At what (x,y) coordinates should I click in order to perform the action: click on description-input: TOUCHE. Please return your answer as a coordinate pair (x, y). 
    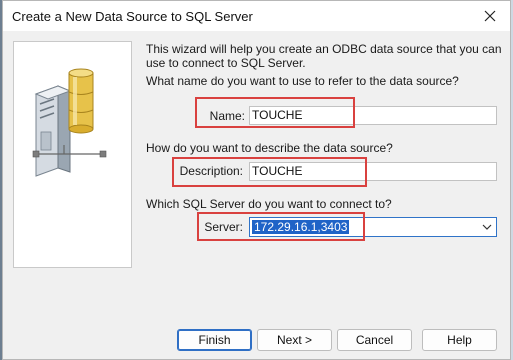
    Looking at the image, I should click on (373, 171).